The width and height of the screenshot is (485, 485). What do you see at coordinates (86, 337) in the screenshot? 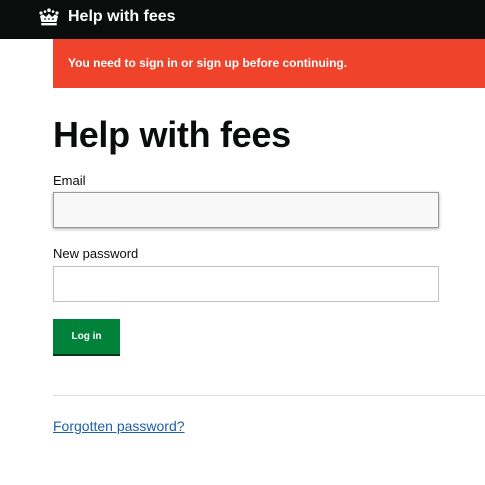
I see `log-in-button: Log in` at bounding box center [86, 337].